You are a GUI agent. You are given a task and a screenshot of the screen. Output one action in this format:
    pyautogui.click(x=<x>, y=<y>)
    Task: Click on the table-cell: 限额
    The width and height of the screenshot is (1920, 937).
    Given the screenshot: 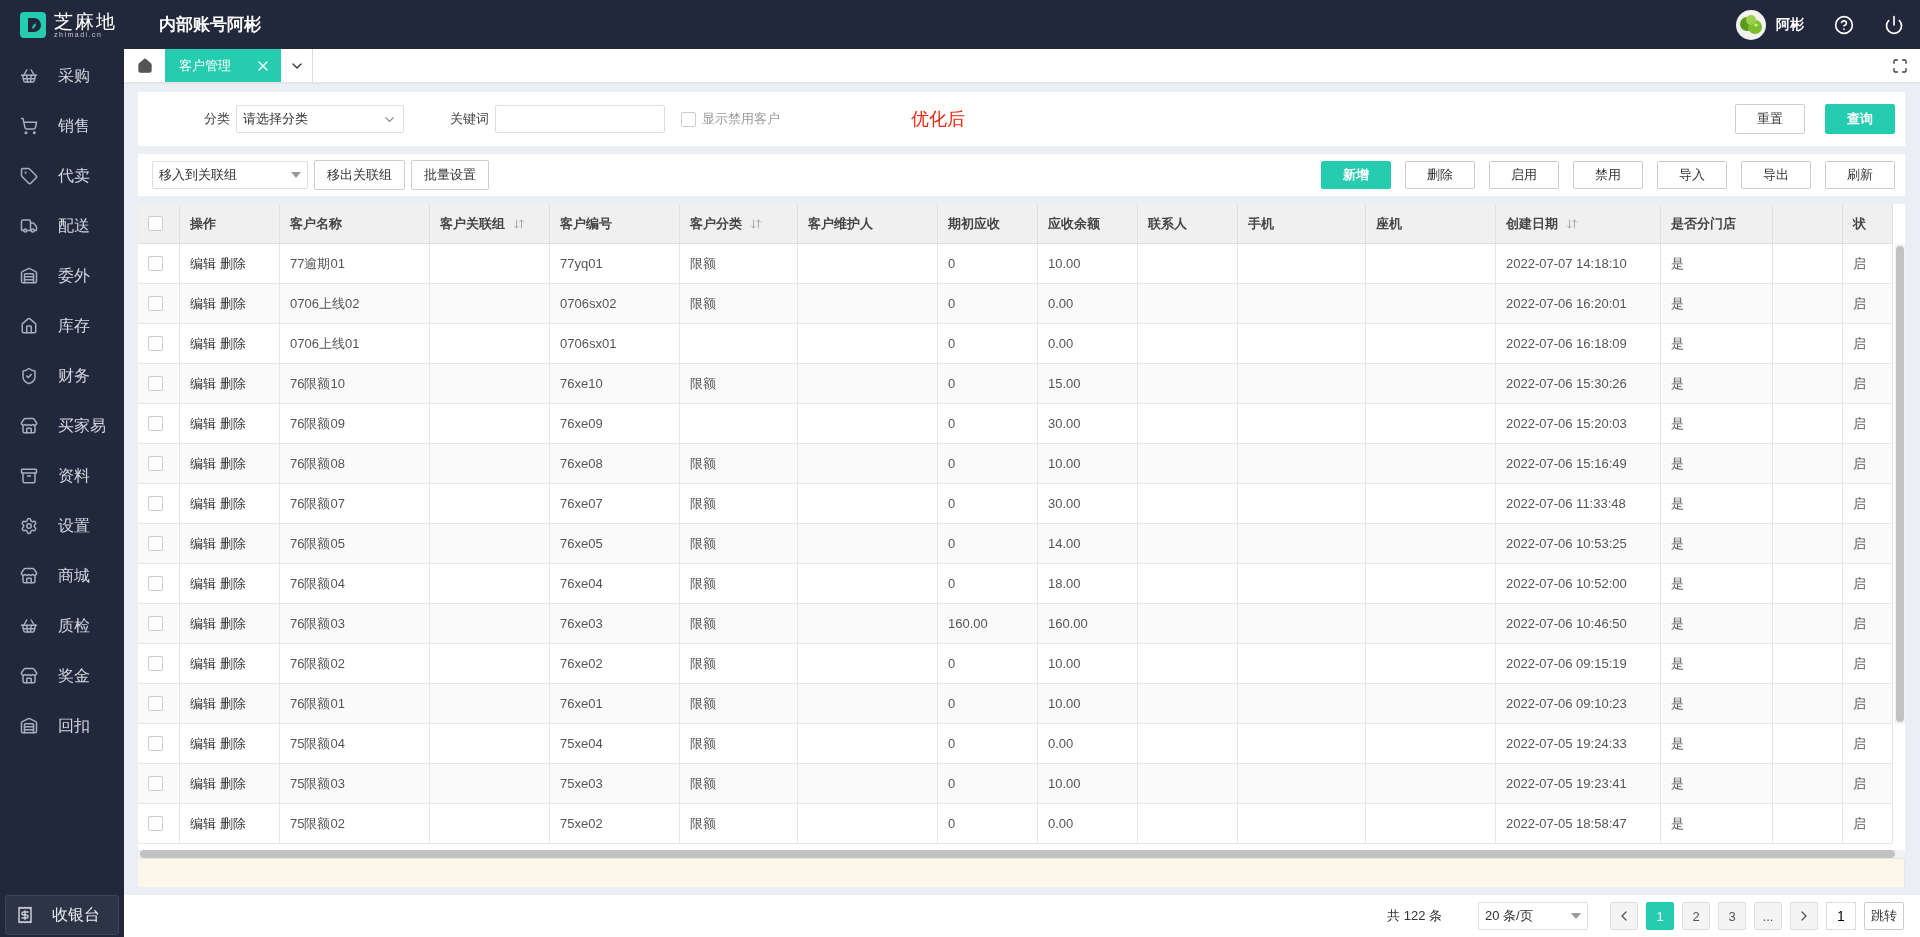 What is the action you would take?
    pyautogui.click(x=739, y=744)
    